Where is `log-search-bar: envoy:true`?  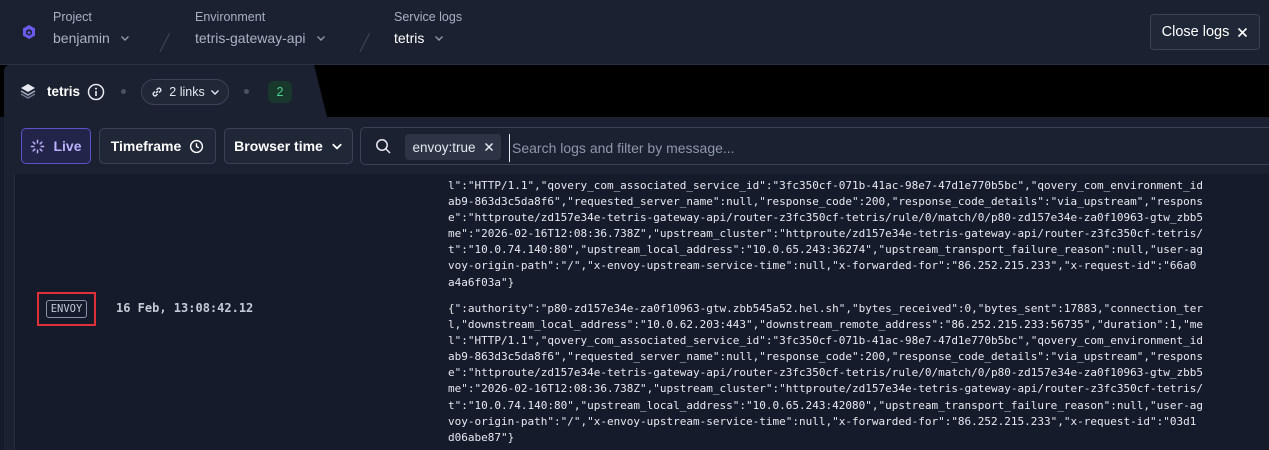 log-search-bar: envoy:true is located at coordinates (814, 146).